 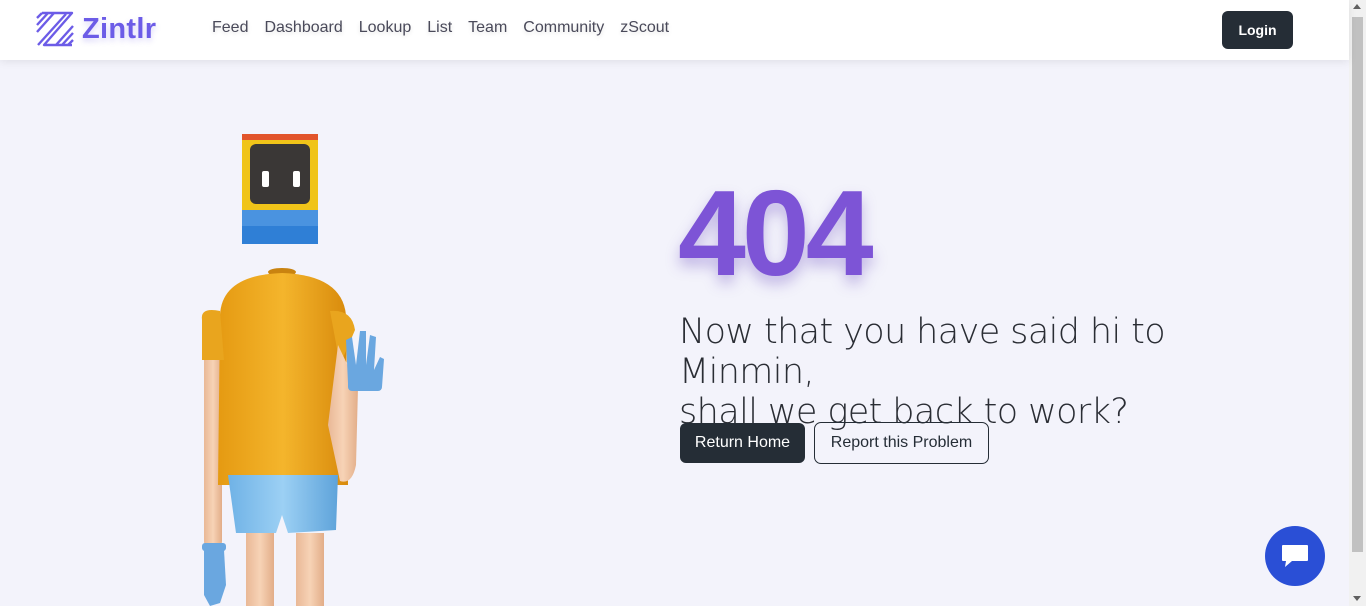 What do you see at coordinates (292, 370) in the screenshot?
I see `minmin-robot-illustration` at bounding box center [292, 370].